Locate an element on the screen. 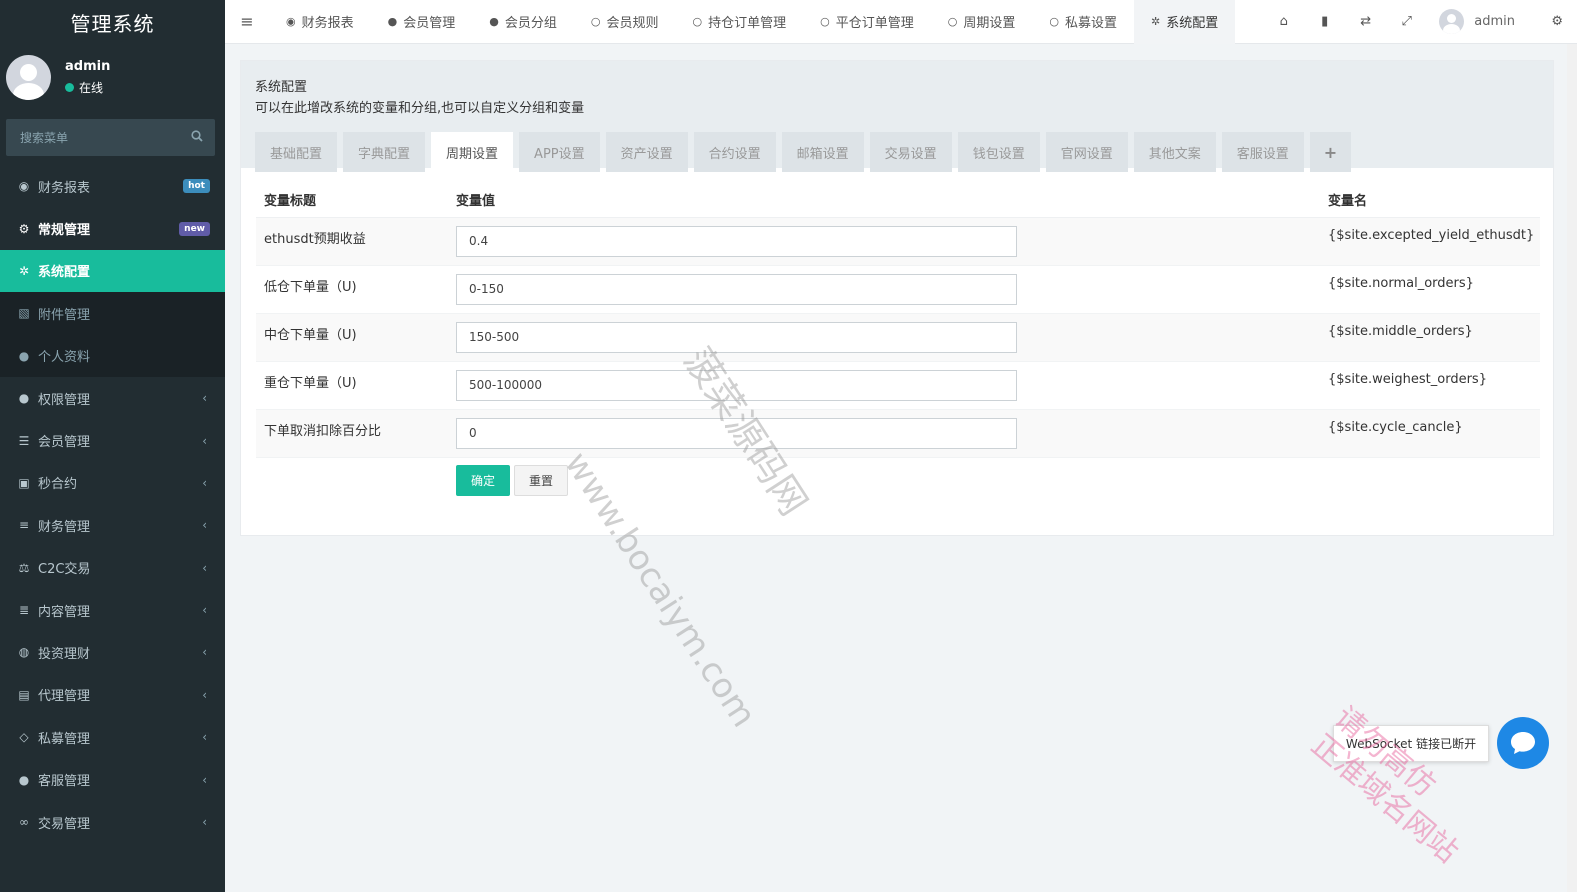  tab-member-rules: ○ 会员规则 is located at coordinates (625, 22).